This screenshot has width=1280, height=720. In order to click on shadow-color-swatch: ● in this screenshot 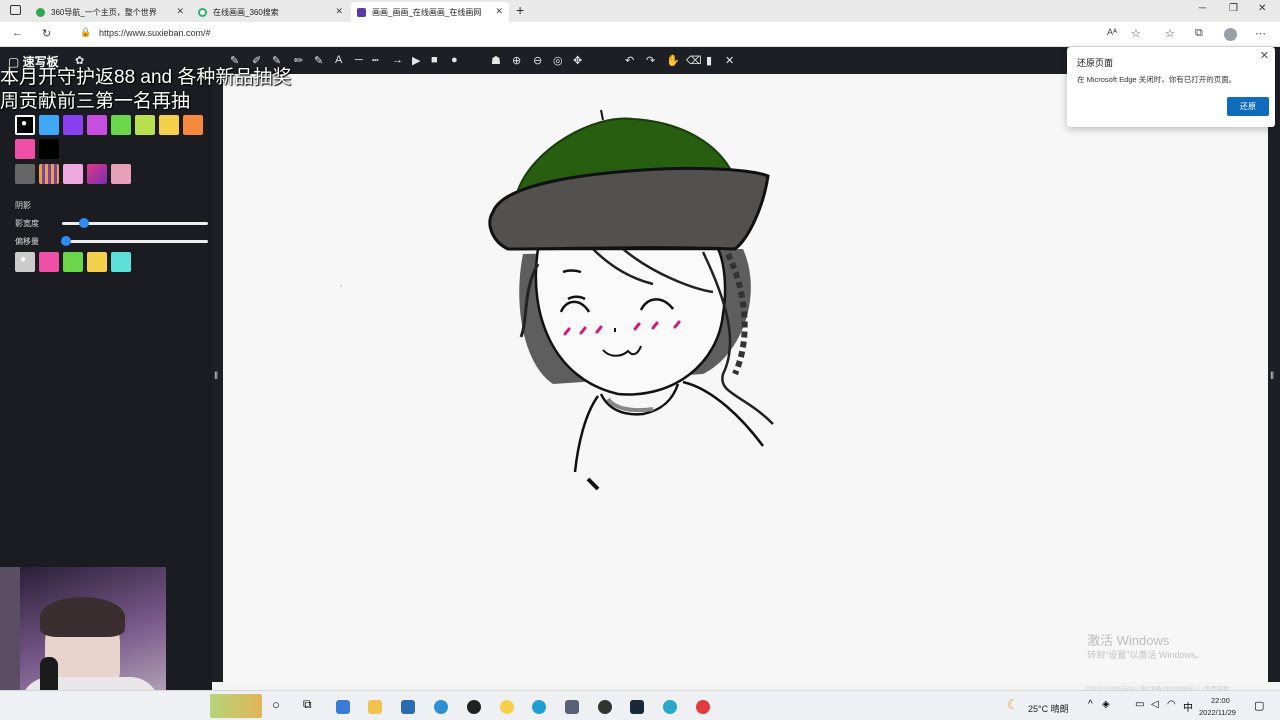, I will do `click(25, 262)`.